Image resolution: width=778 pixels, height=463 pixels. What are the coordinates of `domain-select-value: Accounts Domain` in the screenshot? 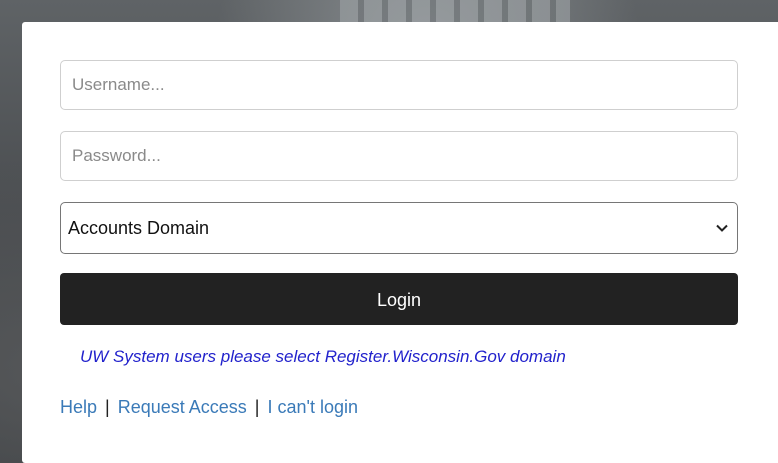 It's located at (139, 228).